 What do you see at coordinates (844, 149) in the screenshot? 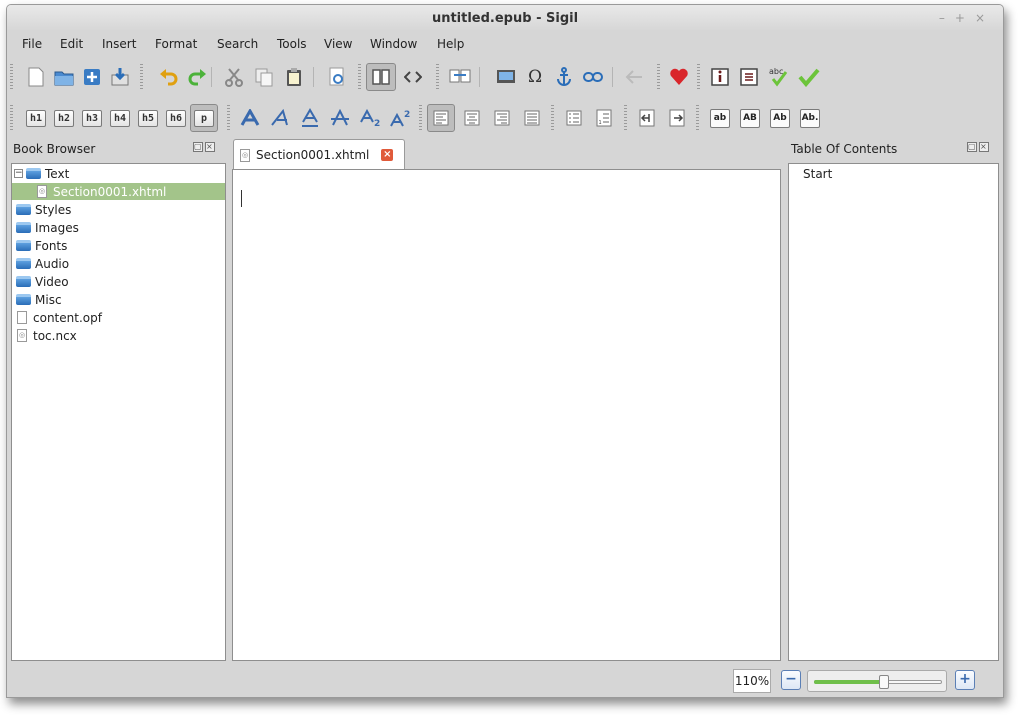
I see `toc-panel-title: Table Of Contents` at bounding box center [844, 149].